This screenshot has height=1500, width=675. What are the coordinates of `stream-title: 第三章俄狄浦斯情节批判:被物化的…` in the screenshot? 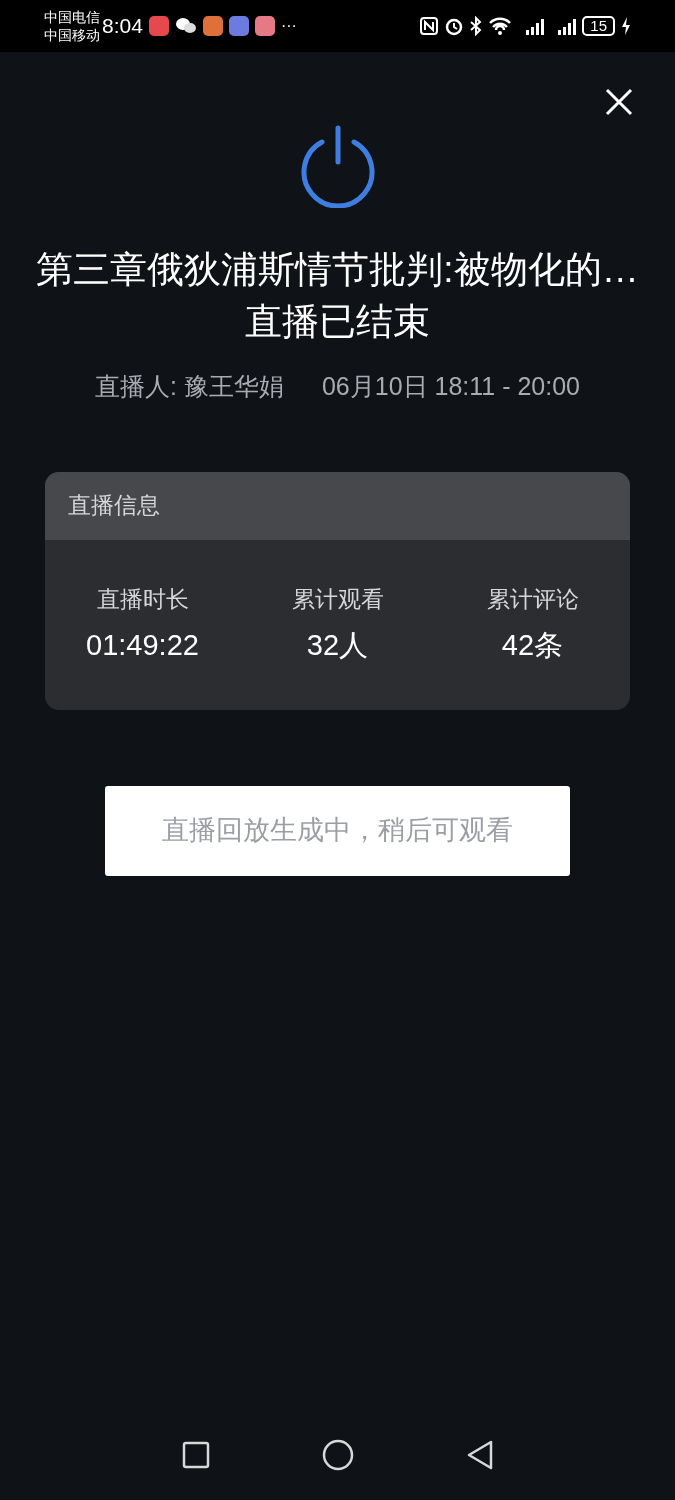 It's located at (337, 270).